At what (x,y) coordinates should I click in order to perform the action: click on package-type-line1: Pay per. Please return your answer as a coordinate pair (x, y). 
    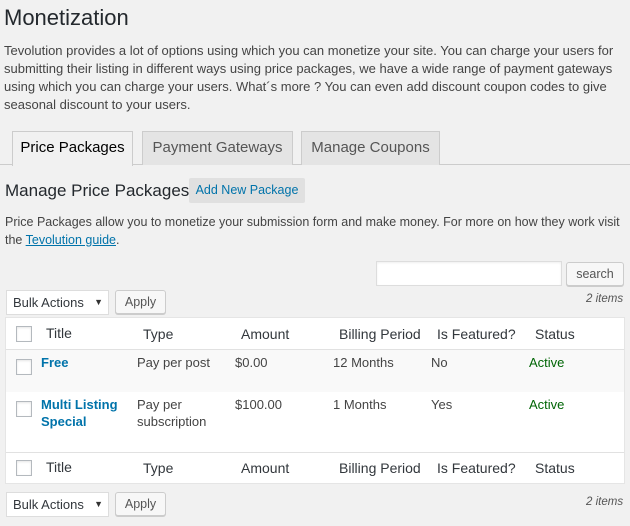
    Looking at the image, I should click on (159, 404).